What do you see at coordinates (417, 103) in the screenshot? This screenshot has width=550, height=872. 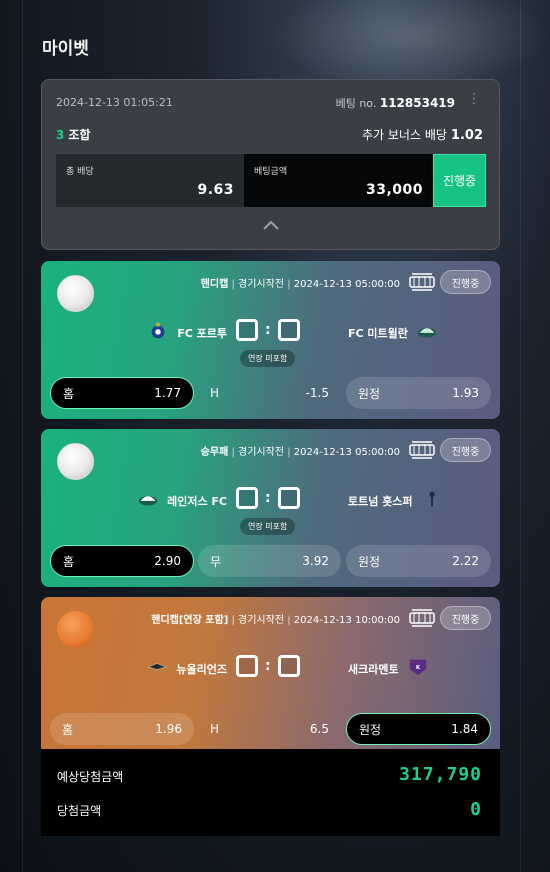 I see `bet-number-value: 112853419` at bounding box center [417, 103].